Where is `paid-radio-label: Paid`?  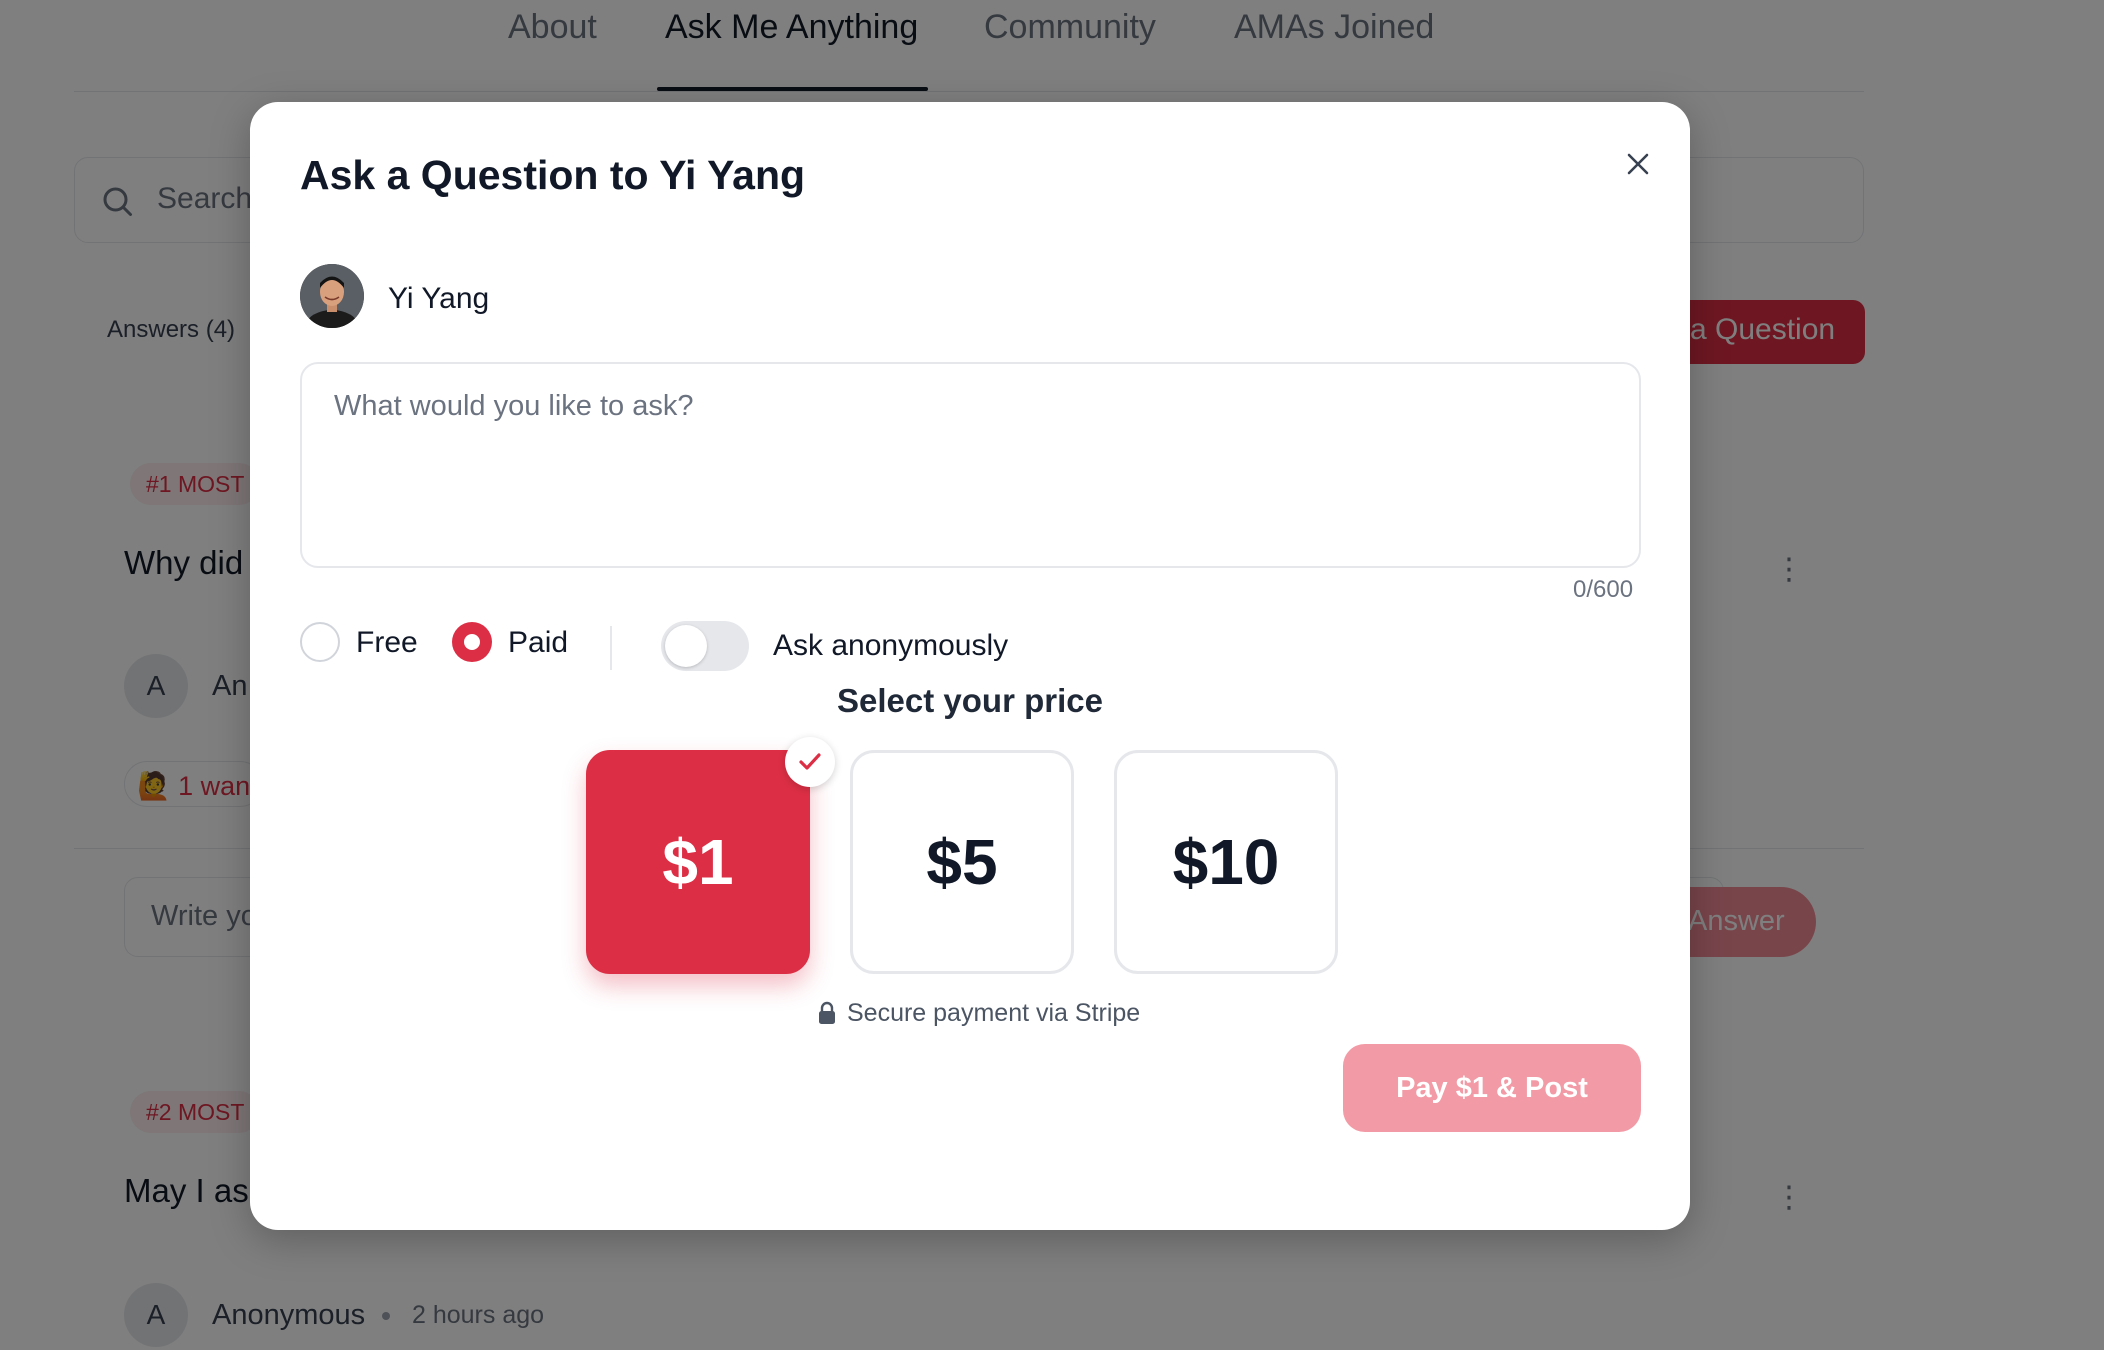 paid-radio-label: Paid is located at coordinates (538, 643).